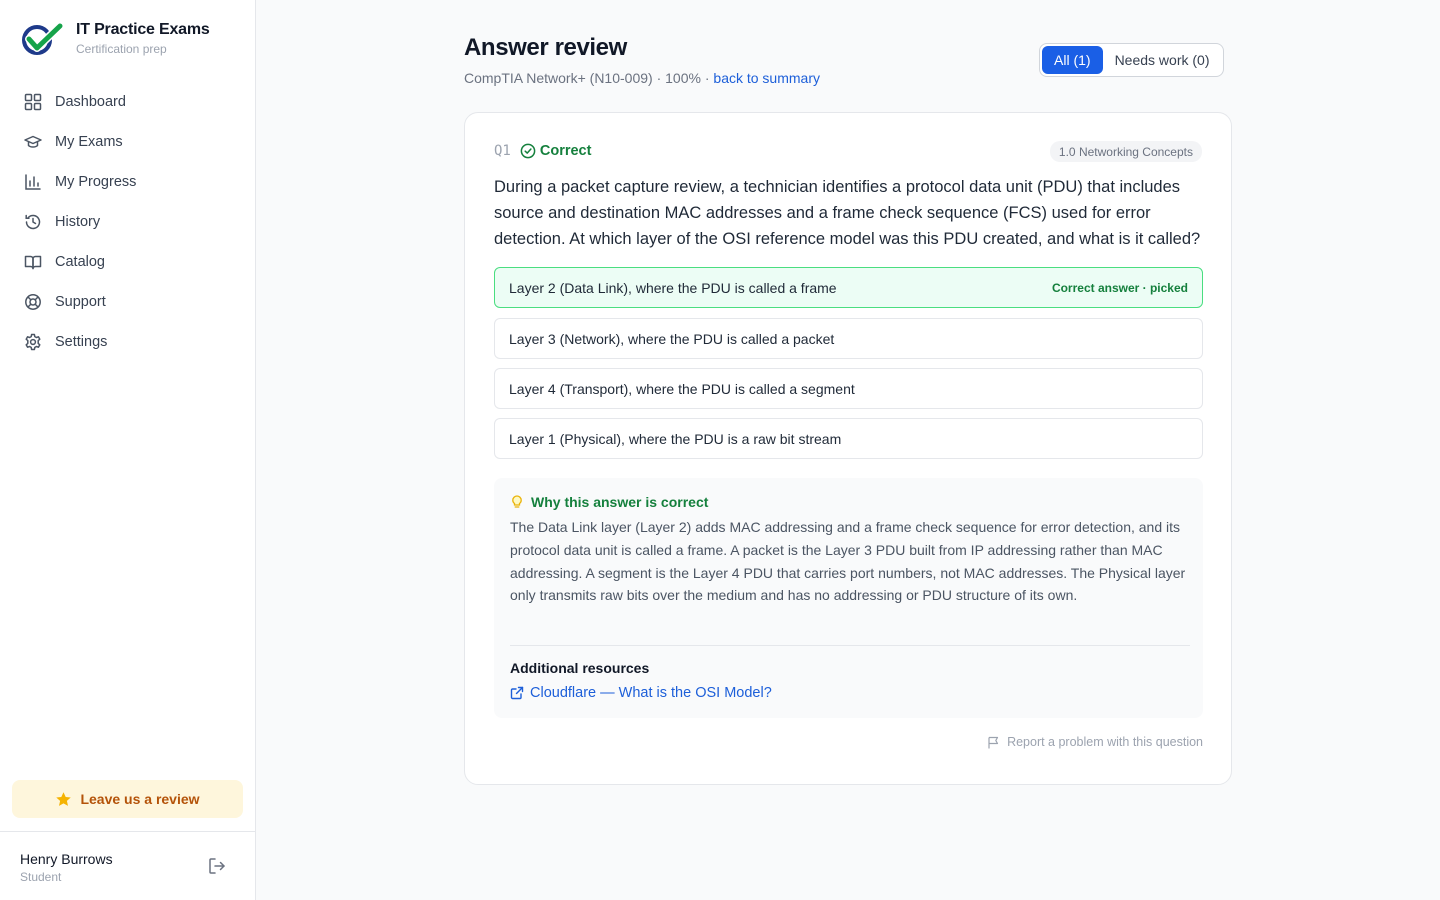 This screenshot has width=1440, height=900. Describe the element at coordinates (33, 102) in the screenshot. I see `dashboard-icon` at that location.